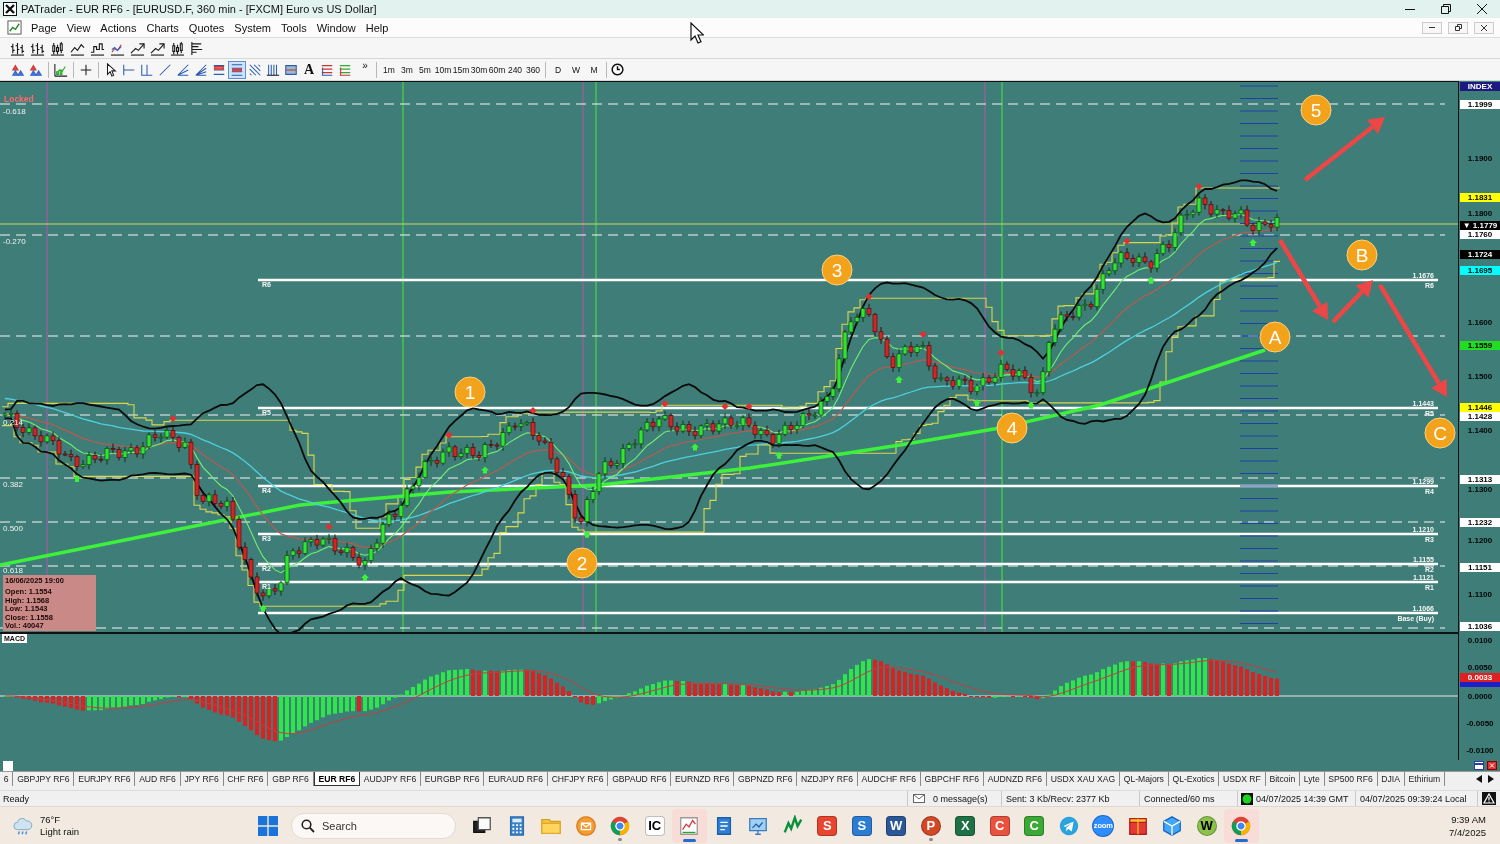  Describe the element at coordinates (1282, 779) in the screenshot. I see `symbol-tab: Bitcoin` at that location.